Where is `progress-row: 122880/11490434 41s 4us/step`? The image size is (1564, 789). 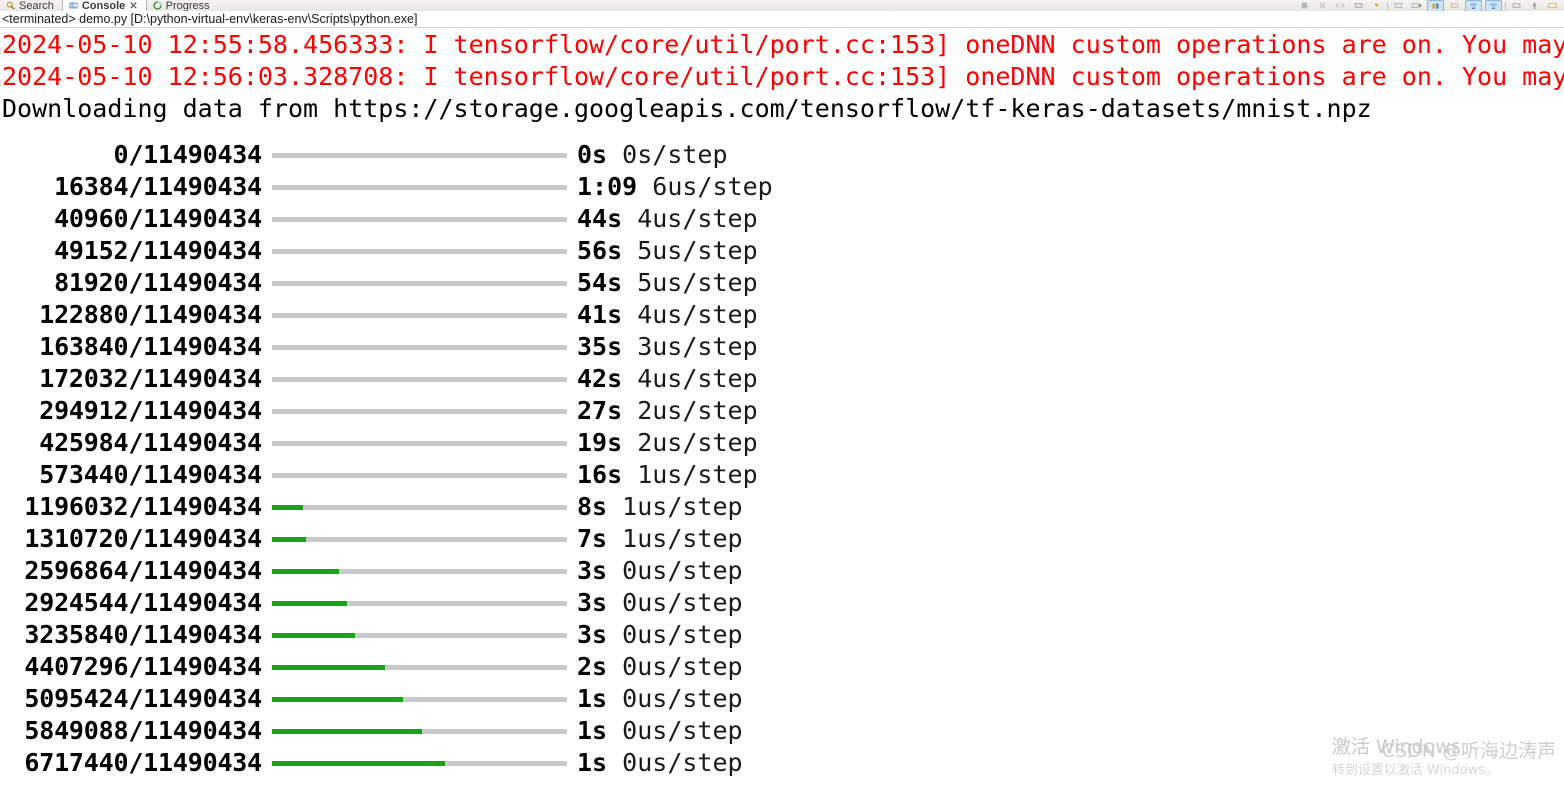 progress-row: 122880/11490434 41s 4us/step is located at coordinates (782, 315).